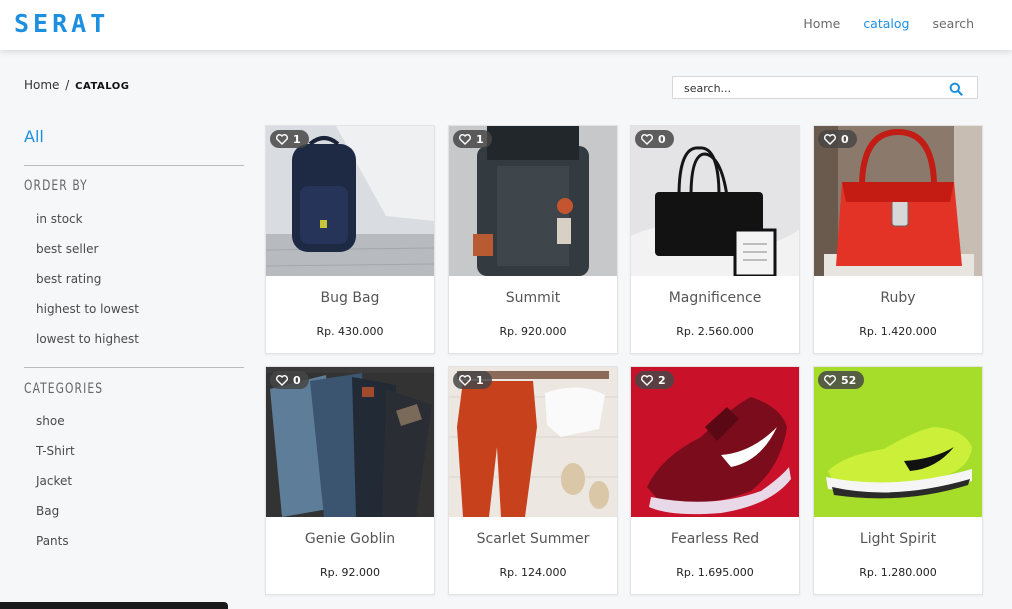  I want to click on catalog-search-box, so click(825, 87).